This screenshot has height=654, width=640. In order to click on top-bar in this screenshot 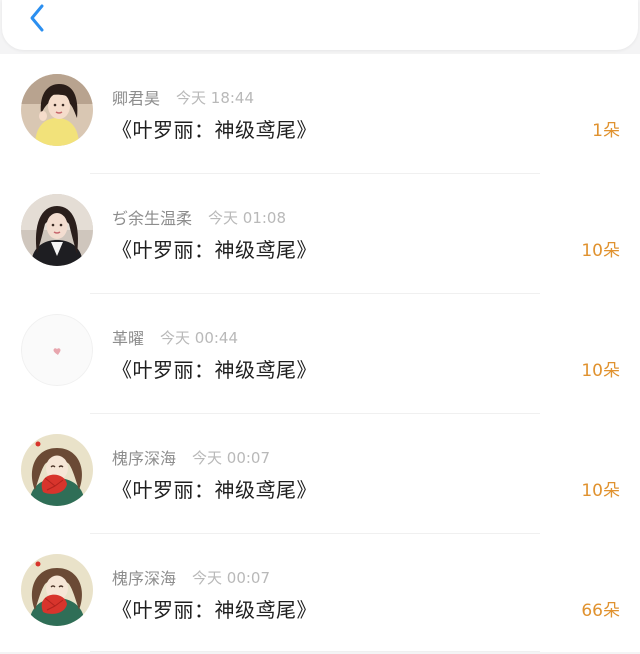, I will do `click(320, 25)`.